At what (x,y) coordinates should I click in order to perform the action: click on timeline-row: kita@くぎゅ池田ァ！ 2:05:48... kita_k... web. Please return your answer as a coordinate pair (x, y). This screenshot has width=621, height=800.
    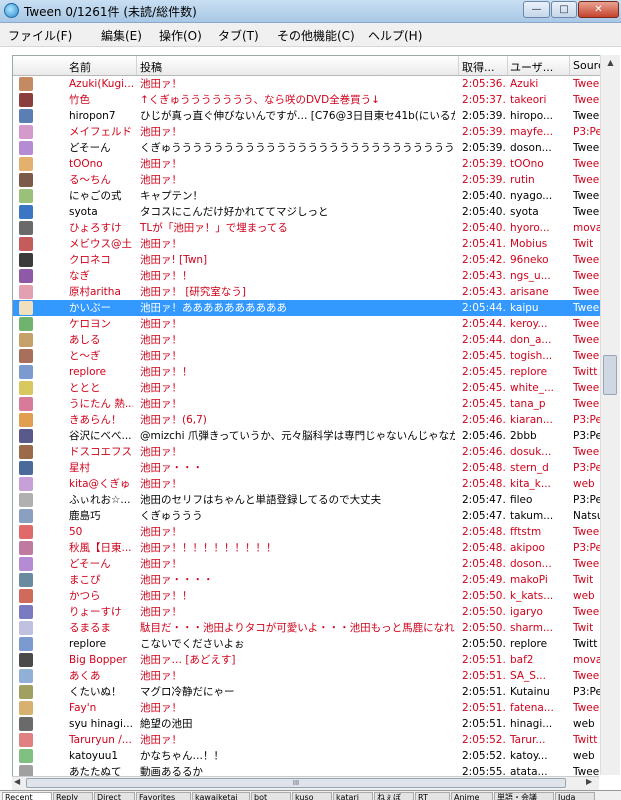
    Looking at the image, I should click on (306, 484).